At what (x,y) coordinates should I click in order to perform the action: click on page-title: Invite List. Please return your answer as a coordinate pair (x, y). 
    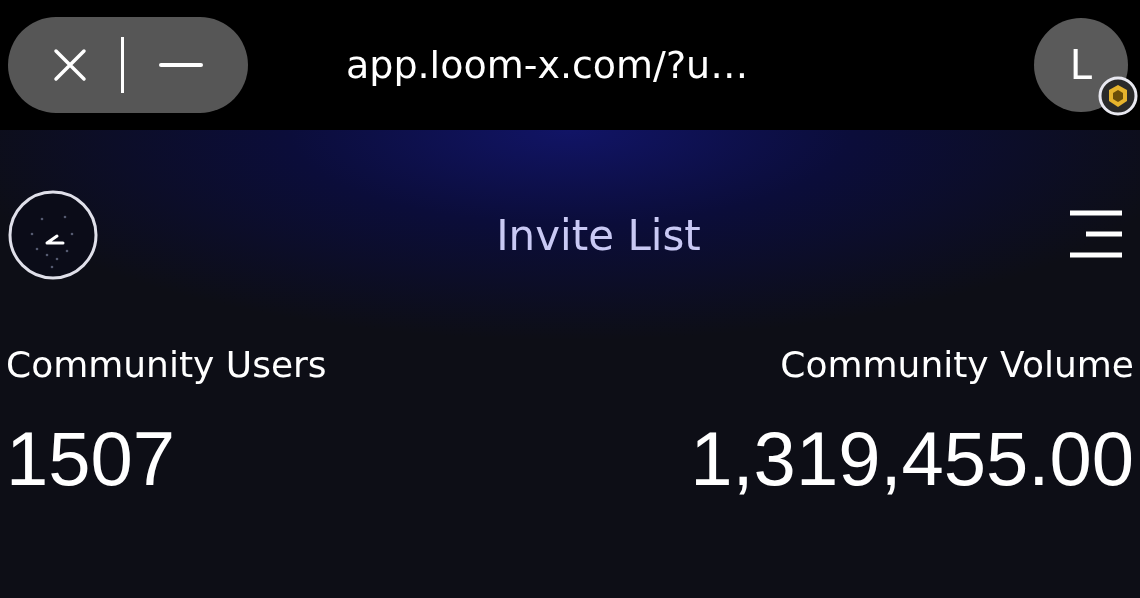
    Looking at the image, I should click on (598, 235).